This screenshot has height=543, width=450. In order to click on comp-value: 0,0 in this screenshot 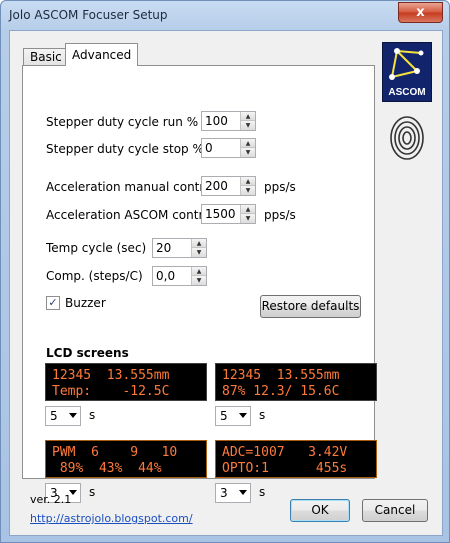, I will do `click(166, 276)`.